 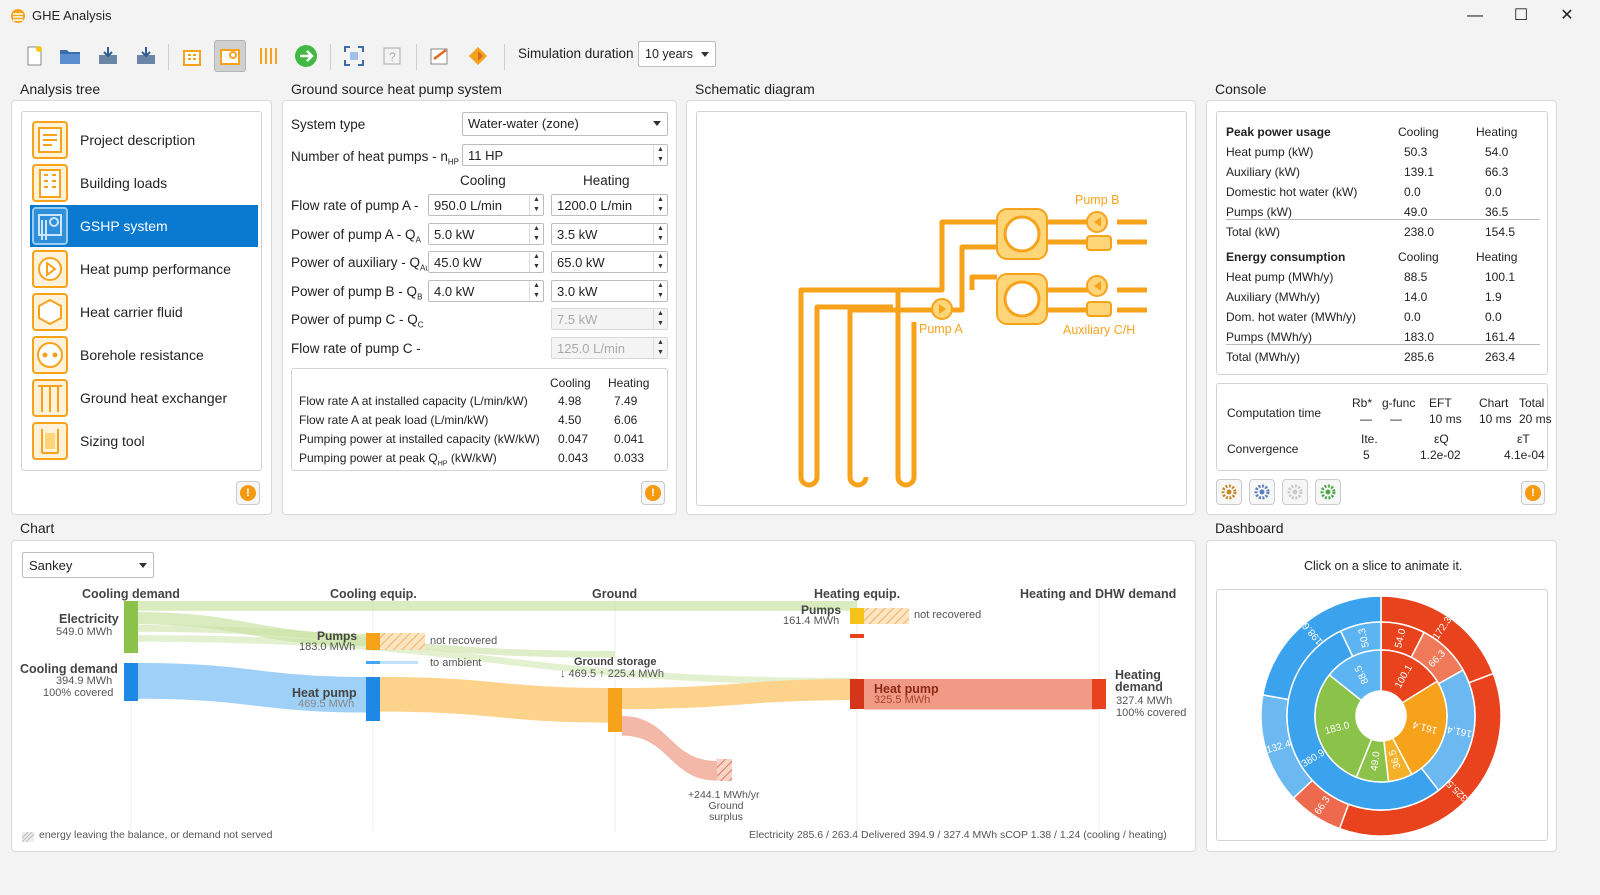 I want to click on cooling-heat-pump-node, so click(x=373, y=699).